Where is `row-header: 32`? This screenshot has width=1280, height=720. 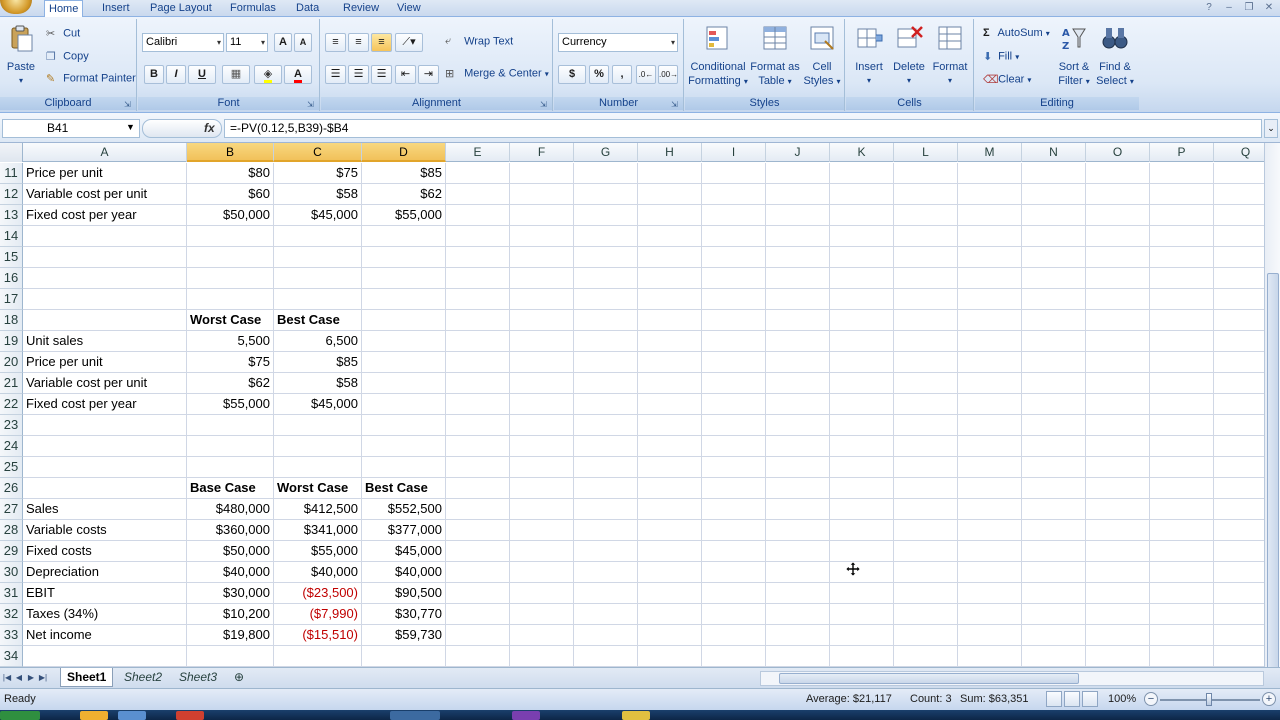
row-header: 32 is located at coordinates (11, 614).